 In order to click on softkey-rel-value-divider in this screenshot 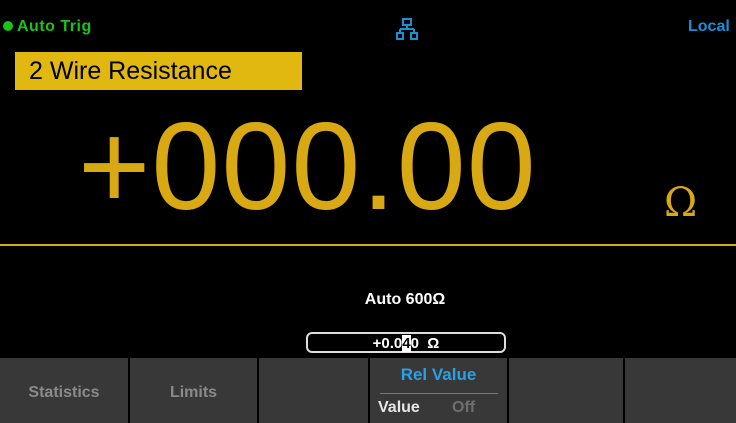, I will do `click(439, 393)`.